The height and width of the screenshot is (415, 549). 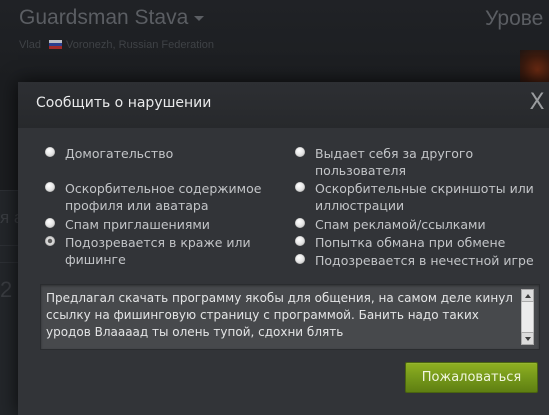 What do you see at coordinates (119, 153) in the screenshot?
I see `reason-label: Домогательство` at bounding box center [119, 153].